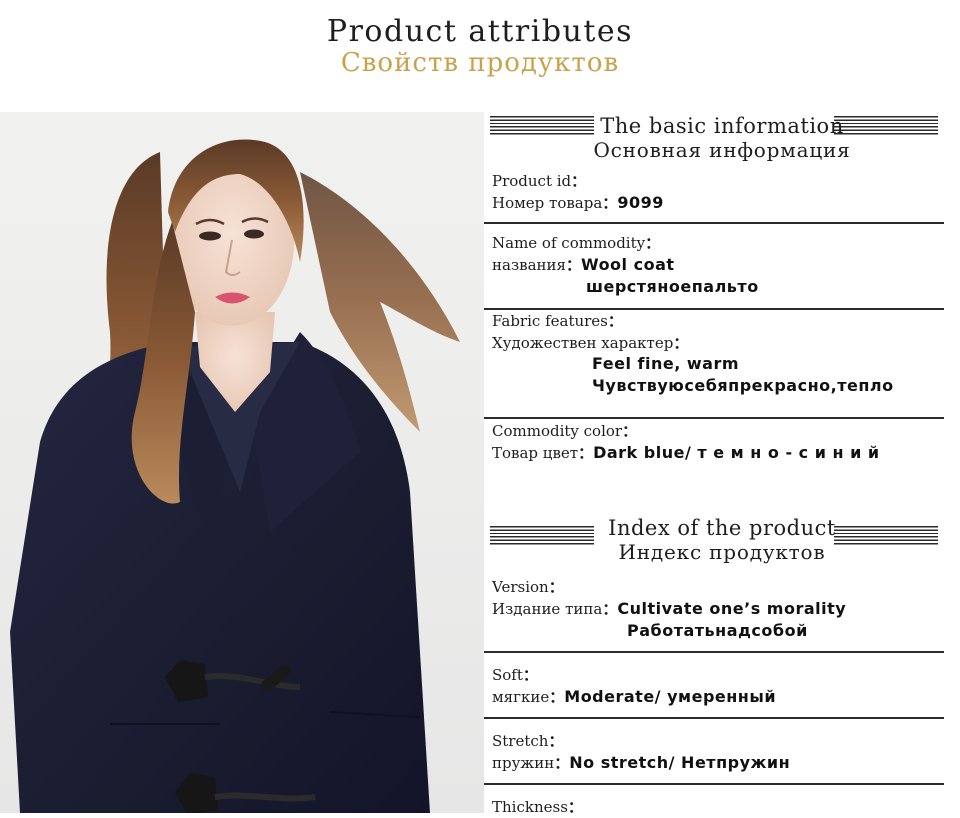 The image size is (960, 818). Describe the element at coordinates (583, 343) in the screenshot. I see `attr-label-ru: Художествен характер` at that location.